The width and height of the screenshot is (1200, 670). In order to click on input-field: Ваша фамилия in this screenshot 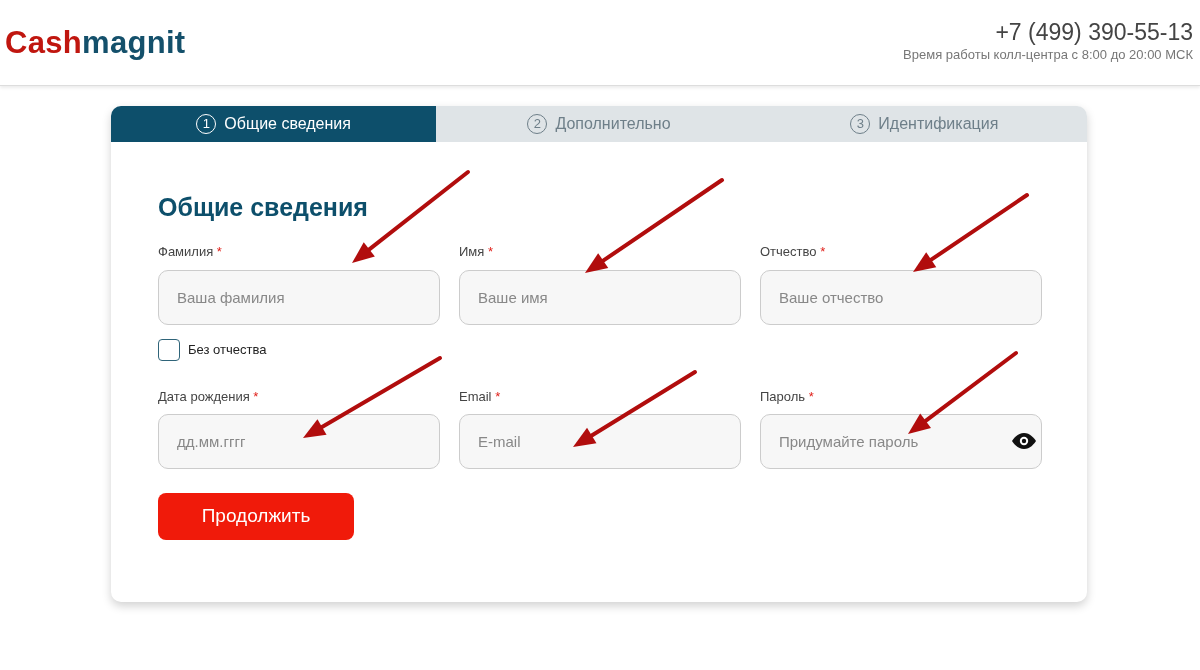, I will do `click(299, 297)`.